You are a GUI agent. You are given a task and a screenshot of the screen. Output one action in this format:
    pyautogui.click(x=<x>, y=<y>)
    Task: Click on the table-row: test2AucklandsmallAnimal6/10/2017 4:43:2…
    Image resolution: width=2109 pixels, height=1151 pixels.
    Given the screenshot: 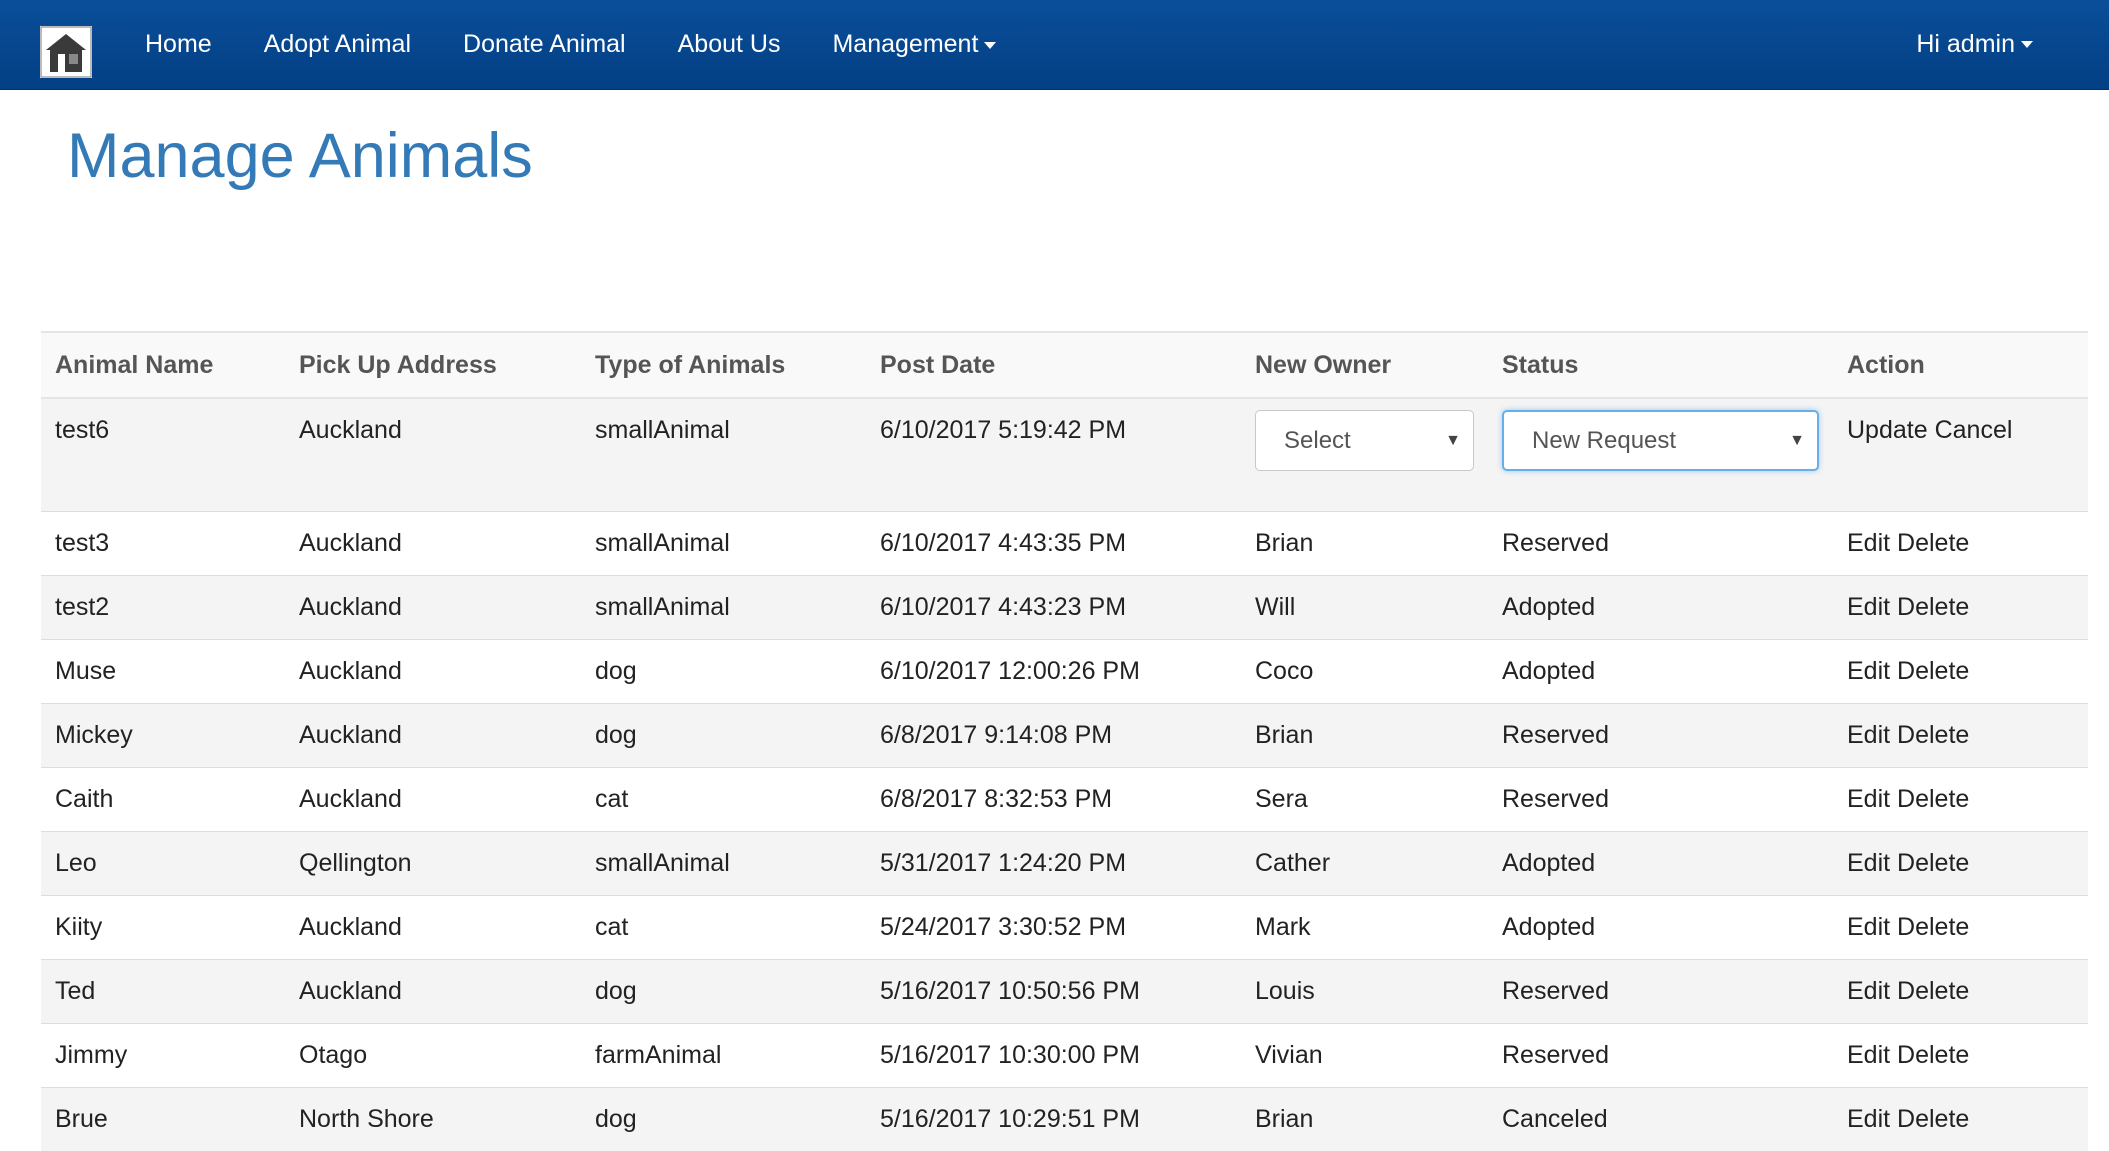 What is the action you would take?
    pyautogui.click(x=1064, y=608)
    